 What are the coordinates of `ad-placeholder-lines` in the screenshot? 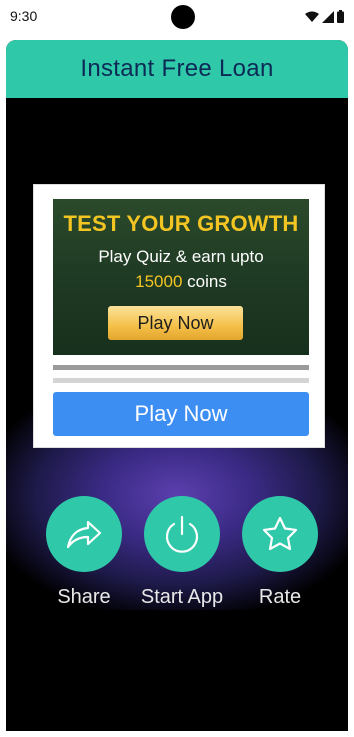 It's located at (181, 378).